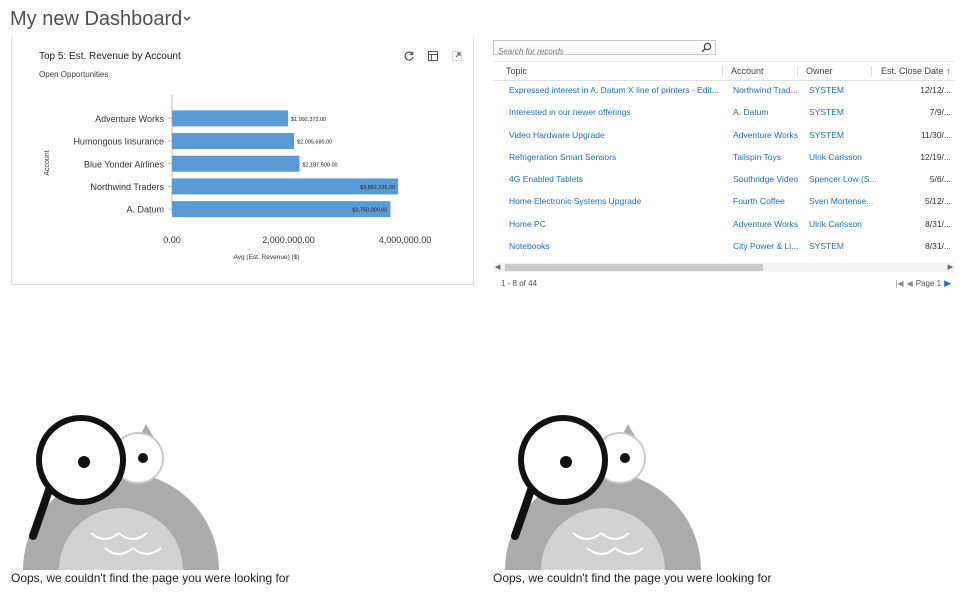 The width and height of the screenshot is (962, 598). Describe the element at coordinates (591, 51) in the screenshot. I see `search-input` at that location.